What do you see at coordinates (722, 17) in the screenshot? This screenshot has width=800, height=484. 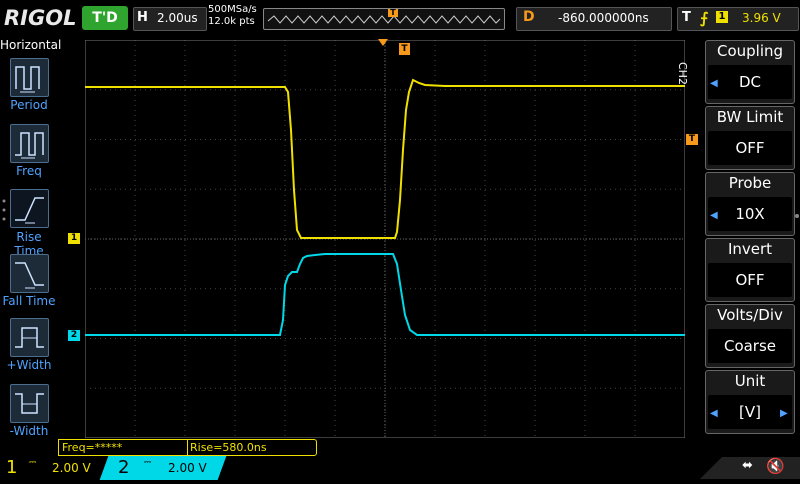 I see `trigger-source: 1` at bounding box center [722, 17].